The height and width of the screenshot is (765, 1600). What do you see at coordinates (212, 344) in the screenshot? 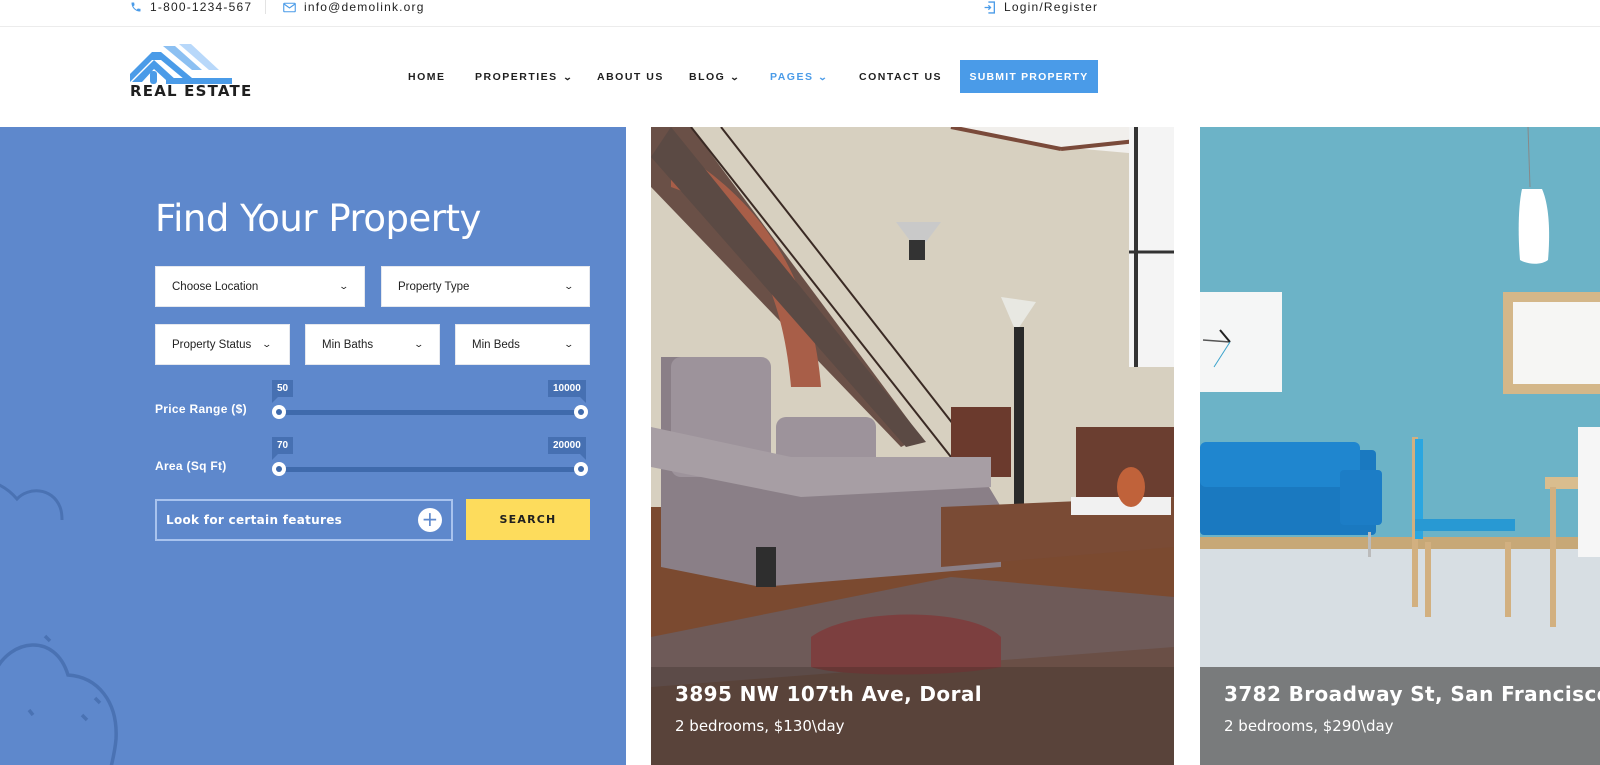
I see `property-status-select-value: Property Status` at bounding box center [212, 344].